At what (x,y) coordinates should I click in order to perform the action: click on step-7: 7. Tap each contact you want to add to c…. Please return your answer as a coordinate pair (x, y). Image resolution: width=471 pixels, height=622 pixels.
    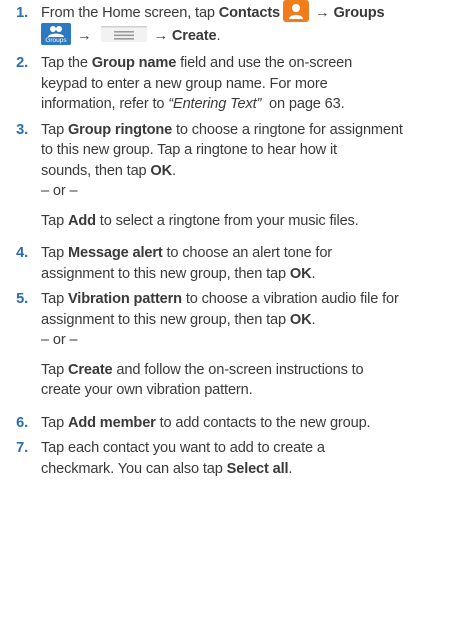
    Looking at the image, I should click on (238, 458).